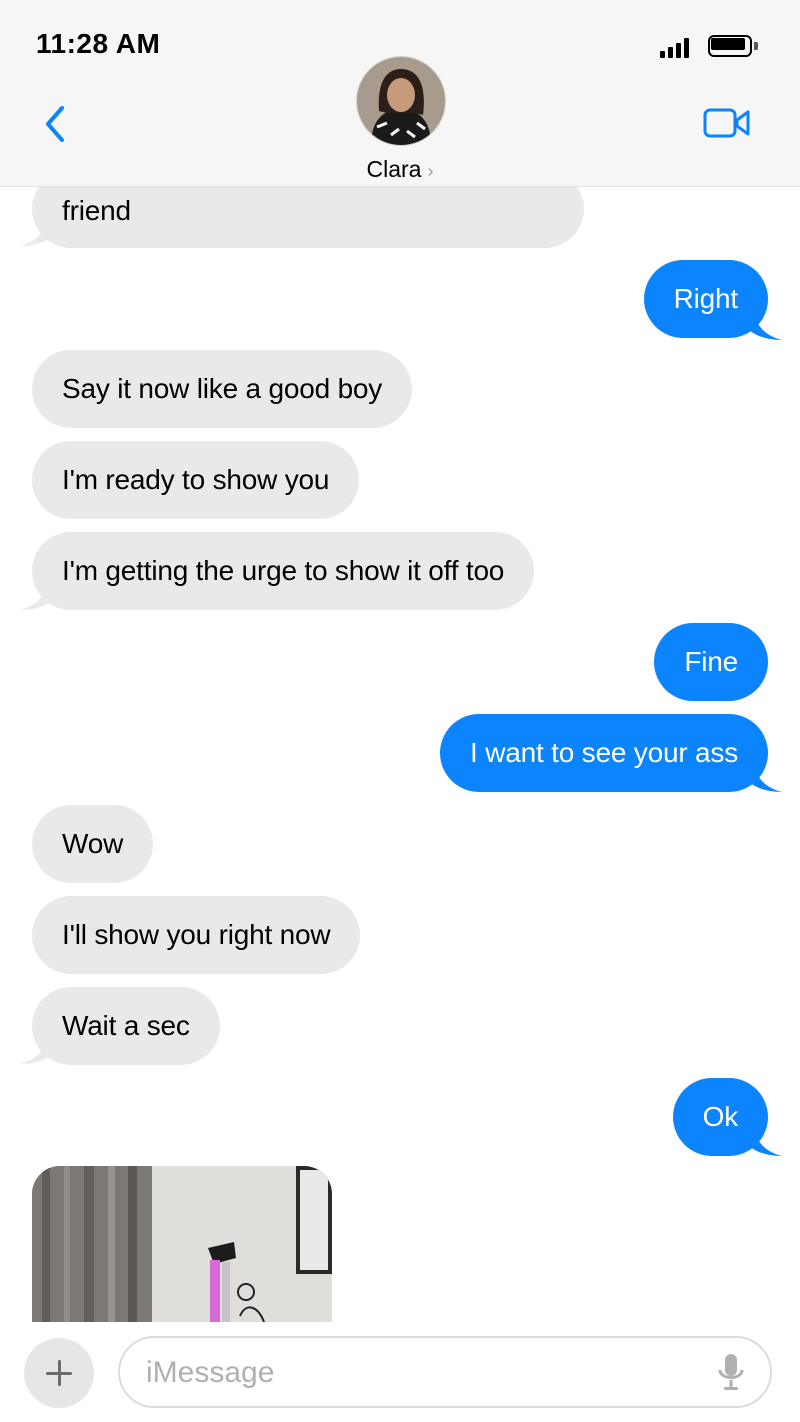  Describe the element at coordinates (426, 1373) in the screenshot. I see `message-input` at that location.